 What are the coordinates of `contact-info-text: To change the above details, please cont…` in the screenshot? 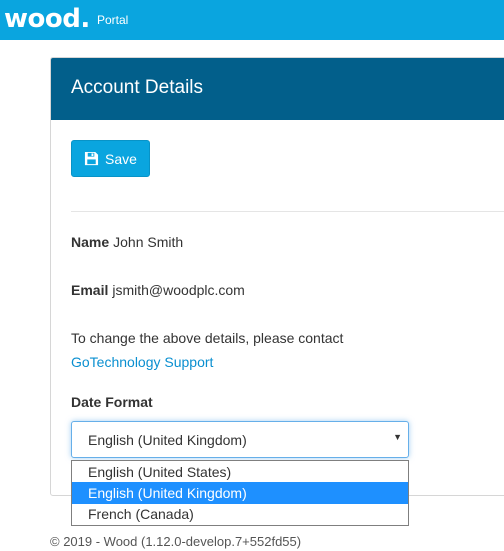 It's located at (207, 338).